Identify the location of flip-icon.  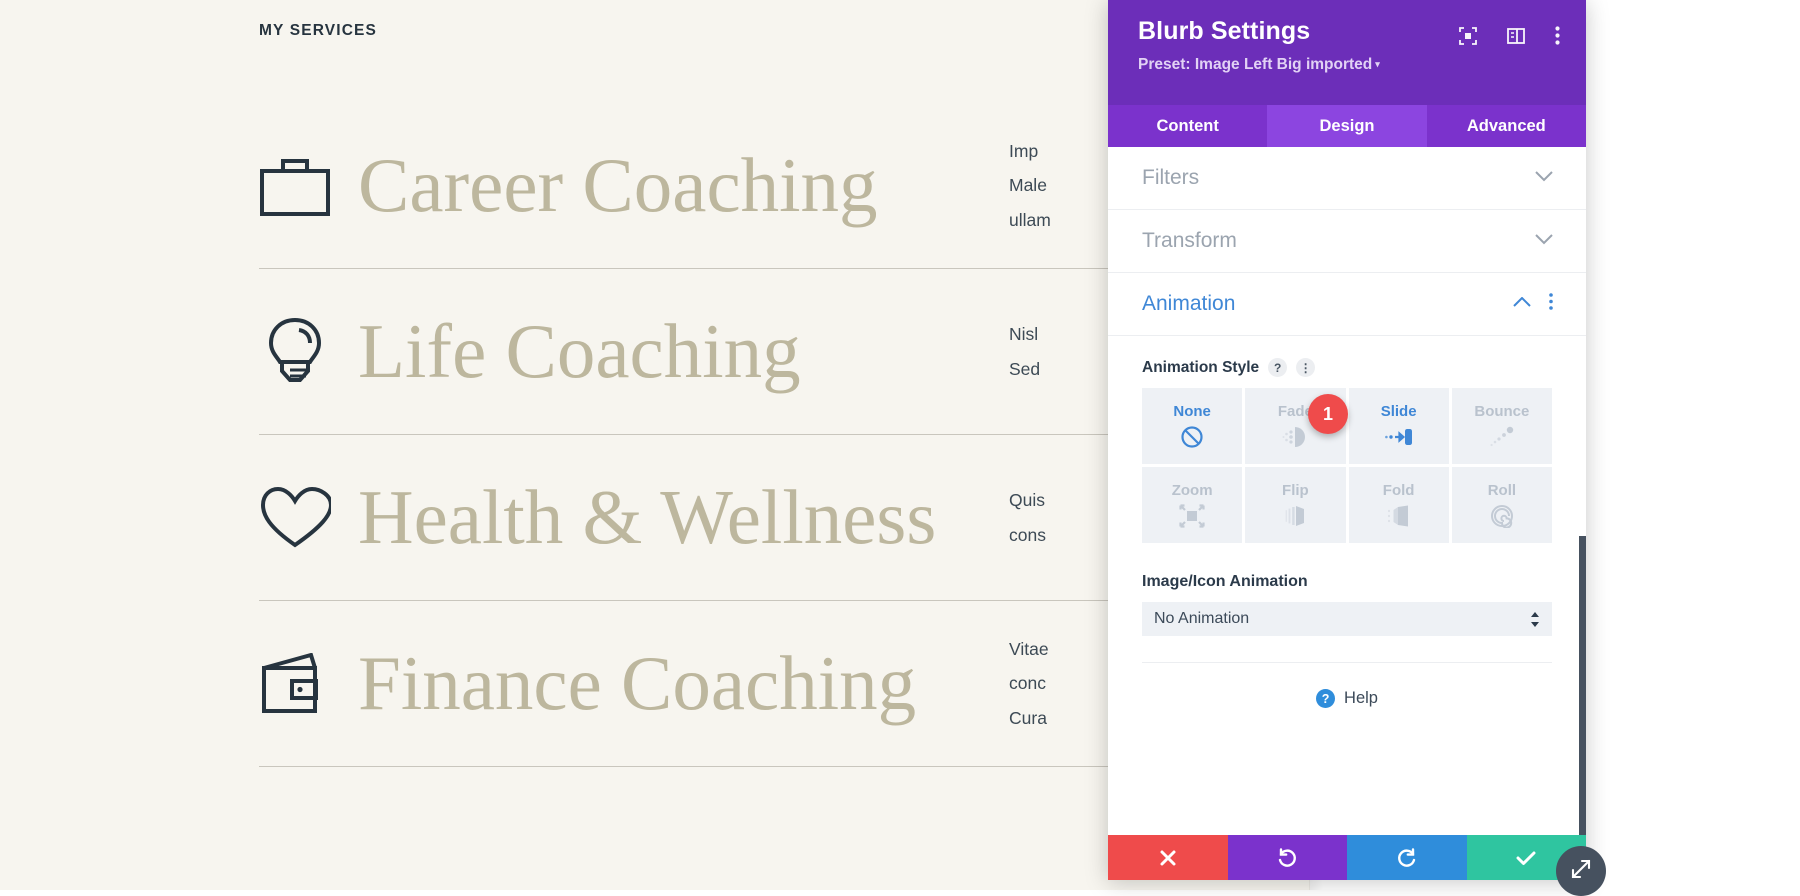
(1295, 516).